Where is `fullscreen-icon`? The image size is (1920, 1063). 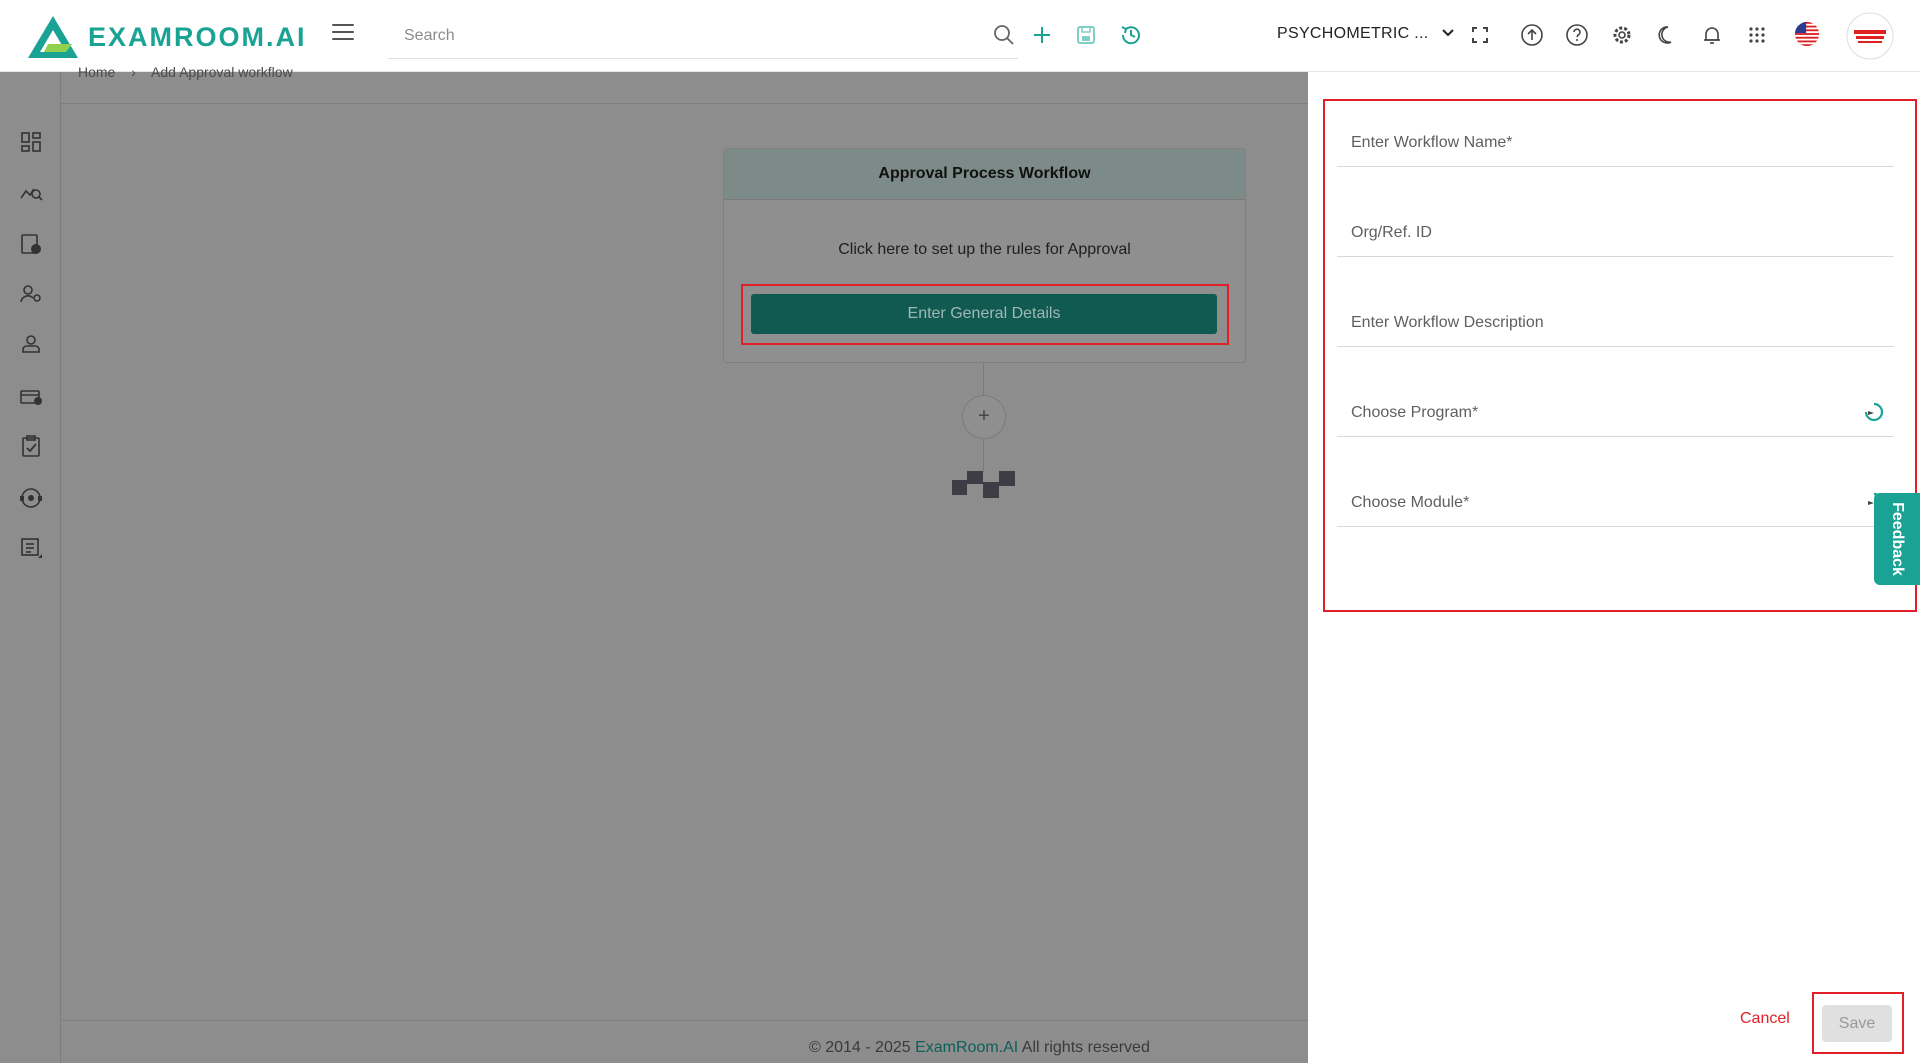 fullscreen-icon is located at coordinates (1480, 35).